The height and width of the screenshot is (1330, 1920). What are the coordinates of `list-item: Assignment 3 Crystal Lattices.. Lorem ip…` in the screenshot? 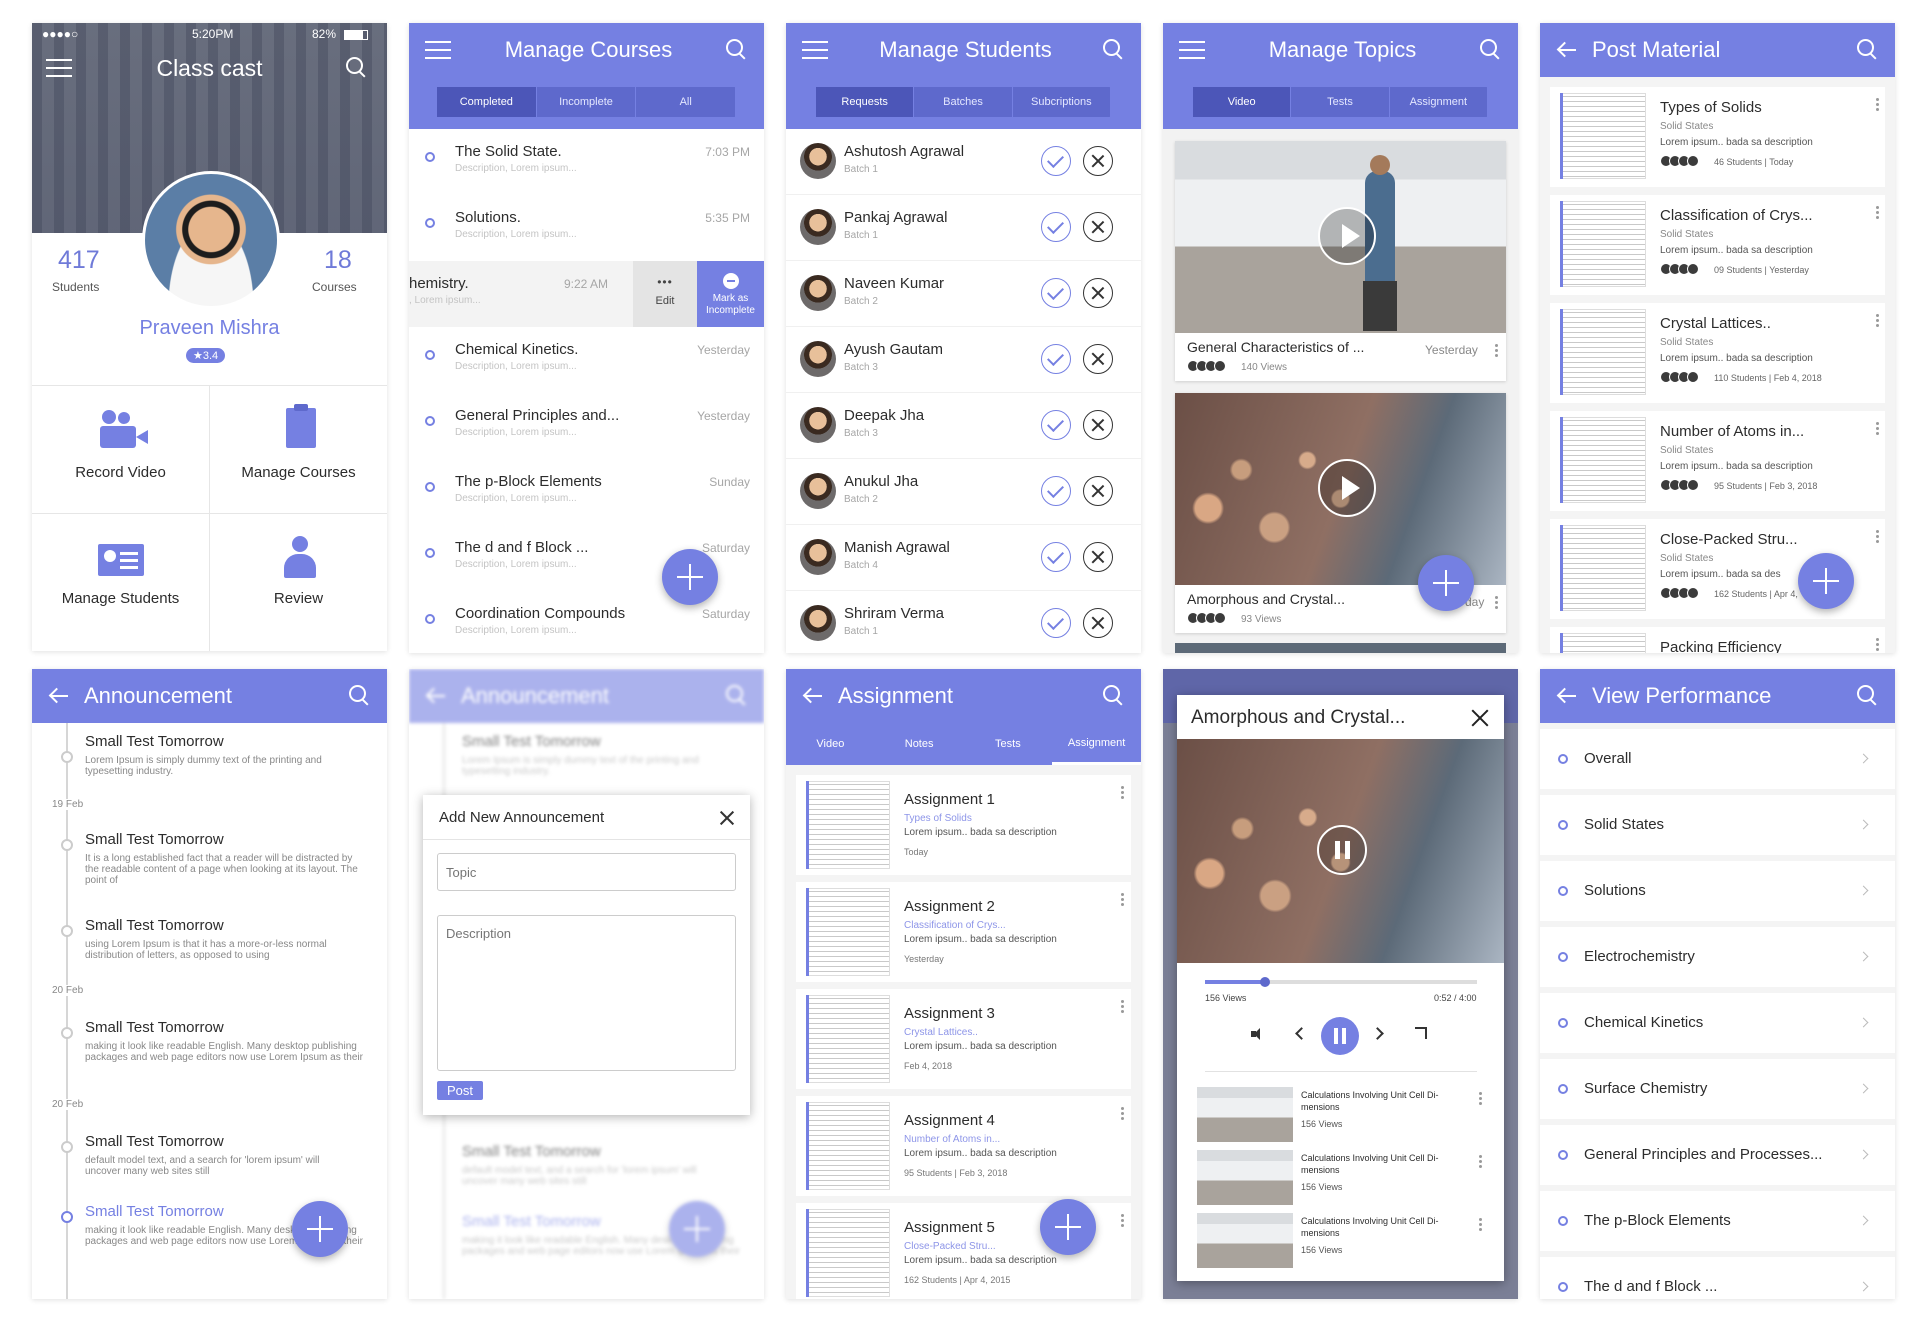 It's located at (963, 1039).